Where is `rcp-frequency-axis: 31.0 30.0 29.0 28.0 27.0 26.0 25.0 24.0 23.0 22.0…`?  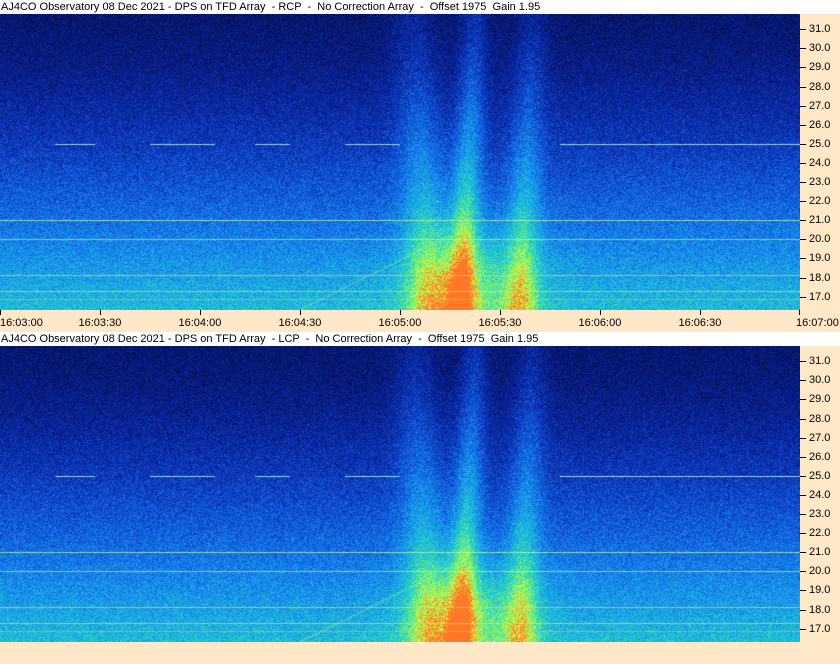 rcp-frequency-axis: 31.0 30.0 29.0 28.0 27.0 26.0 25.0 24.0 23.0 22.0… is located at coordinates (820, 162).